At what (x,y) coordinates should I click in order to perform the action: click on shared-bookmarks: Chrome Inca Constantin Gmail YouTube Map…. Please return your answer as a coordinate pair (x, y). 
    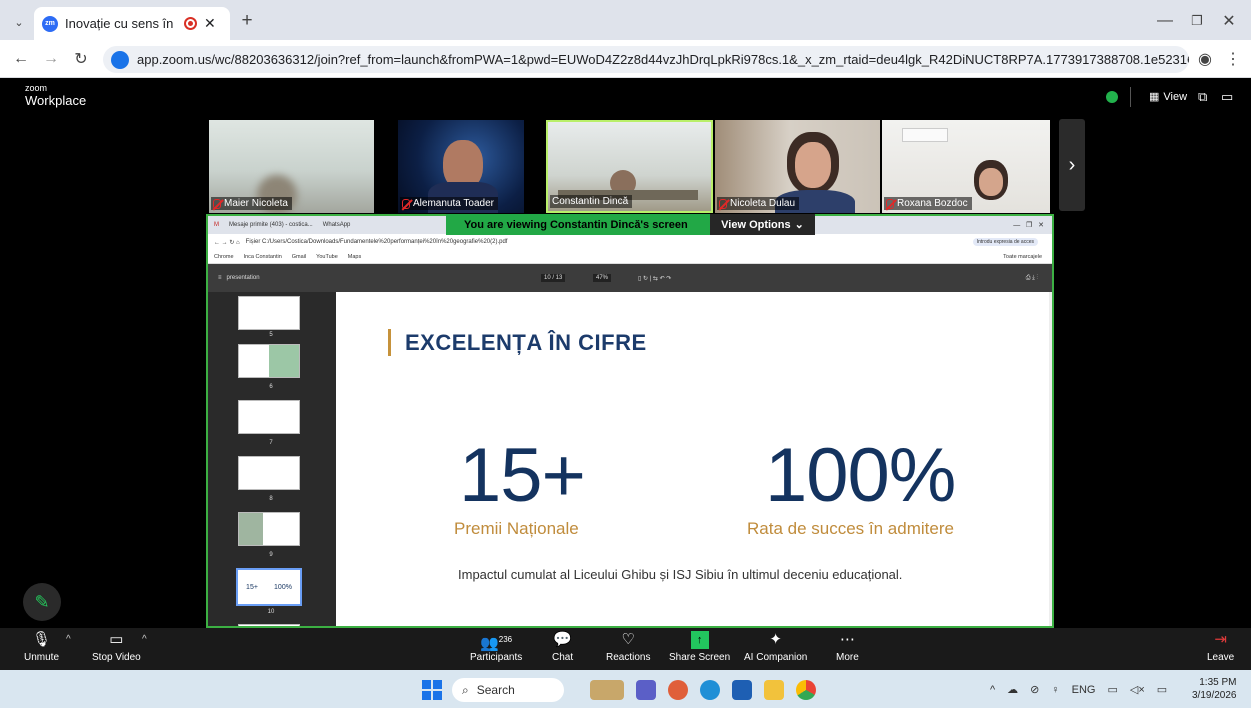
    Looking at the image, I should click on (630, 257).